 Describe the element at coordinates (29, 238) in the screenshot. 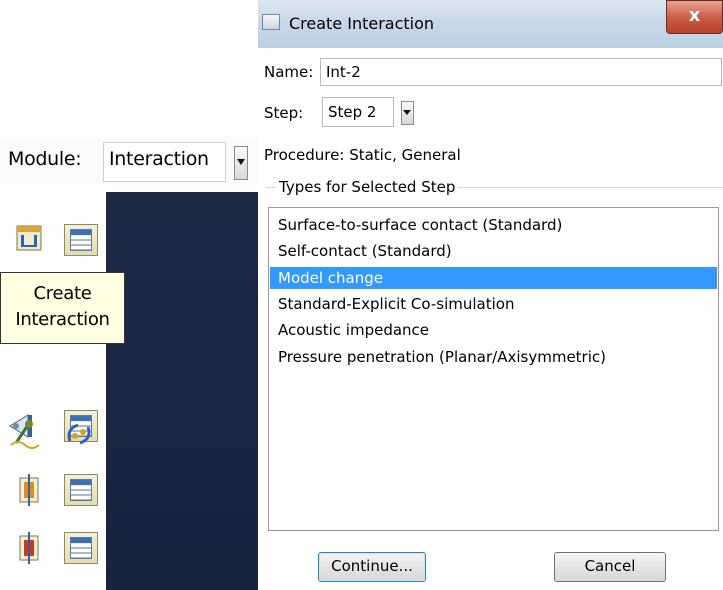

I see `create-interaction-icon` at that location.